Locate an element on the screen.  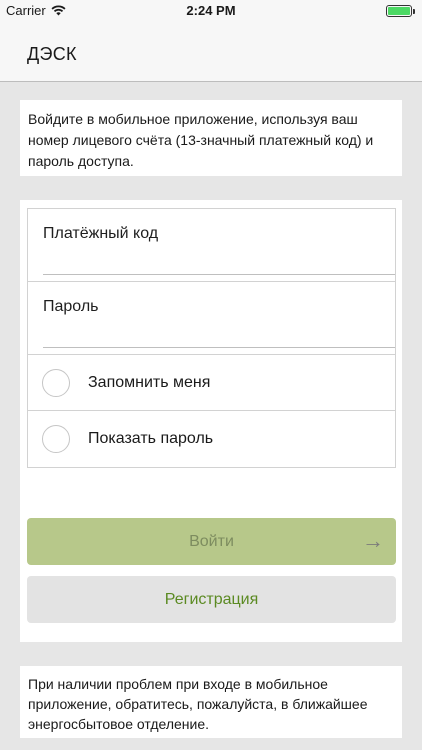
show-password-radio is located at coordinates (56, 439).